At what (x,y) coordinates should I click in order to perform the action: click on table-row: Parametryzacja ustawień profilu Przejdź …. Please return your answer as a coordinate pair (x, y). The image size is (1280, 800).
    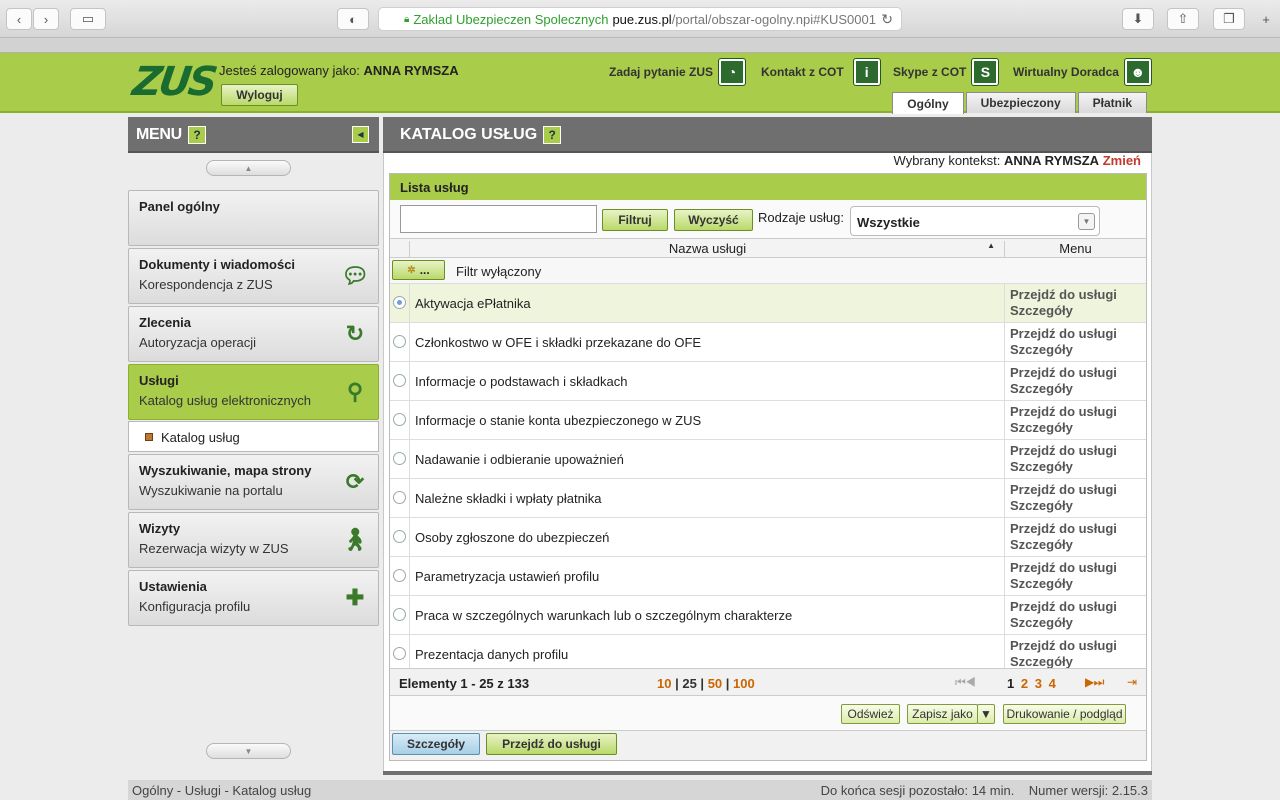
    Looking at the image, I should click on (768, 576).